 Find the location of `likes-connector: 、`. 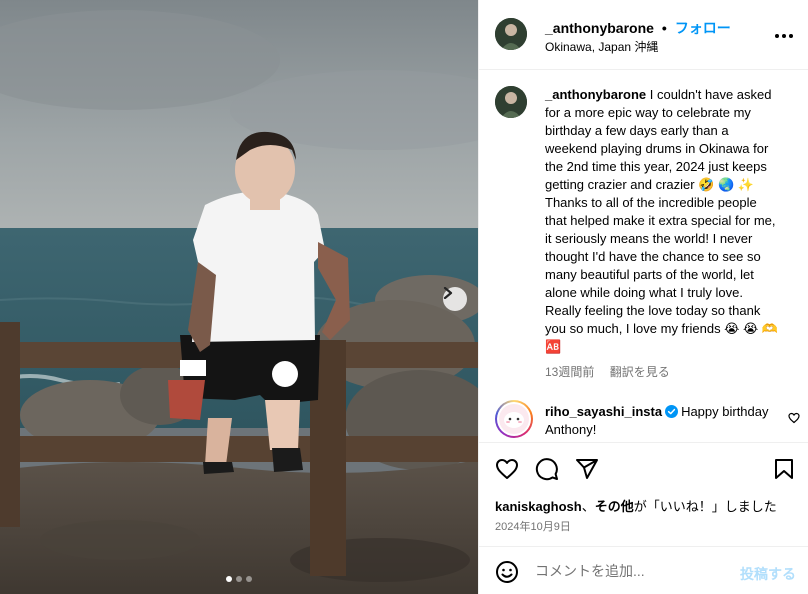

likes-connector: 、 is located at coordinates (588, 506).